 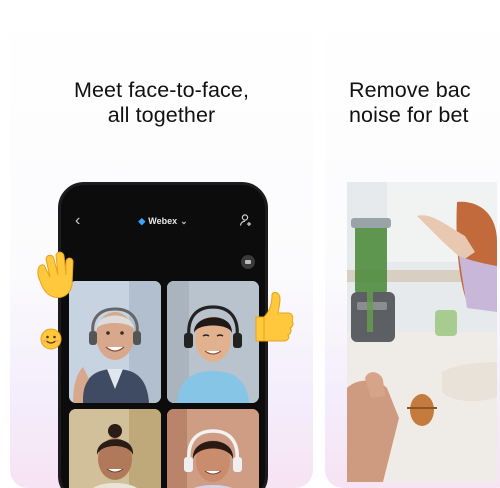 What do you see at coordinates (274, 316) in the screenshot?
I see `thumbs-up-icon` at bounding box center [274, 316].